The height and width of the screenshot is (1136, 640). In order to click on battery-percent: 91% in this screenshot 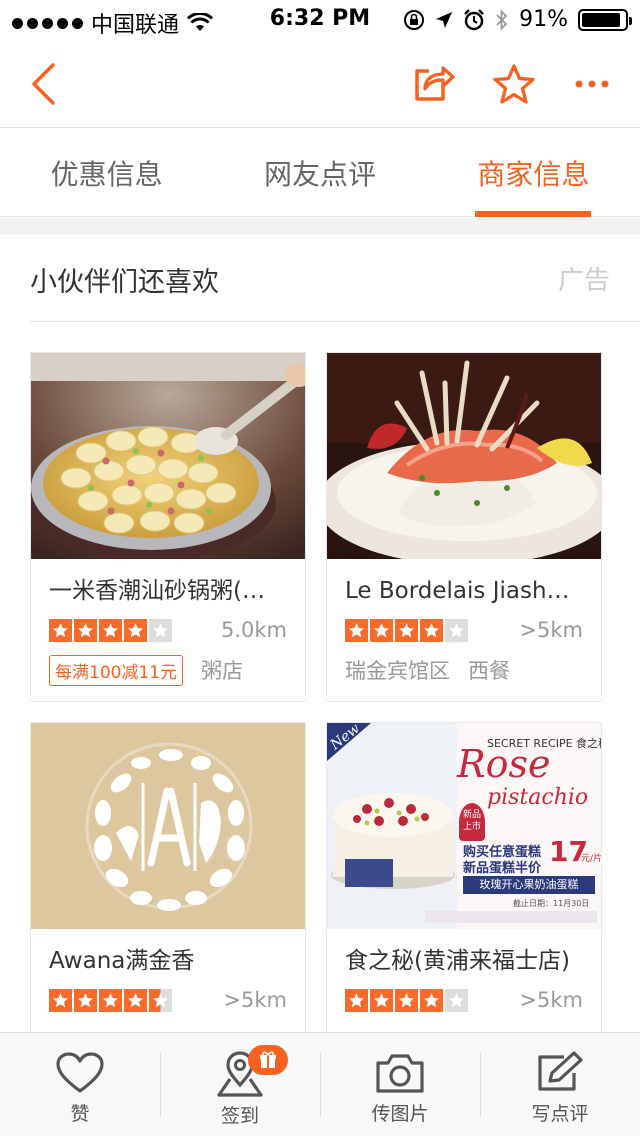, I will do `click(543, 19)`.